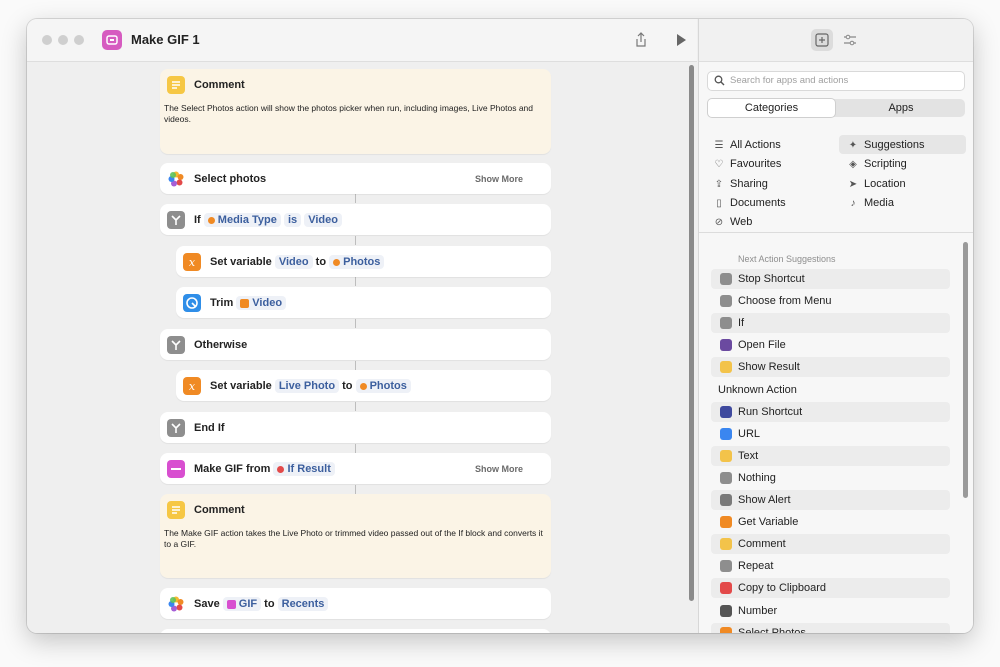 This screenshot has height=667, width=1000. What do you see at coordinates (830, 566) in the screenshot?
I see `suggestion-item: Repeat` at bounding box center [830, 566].